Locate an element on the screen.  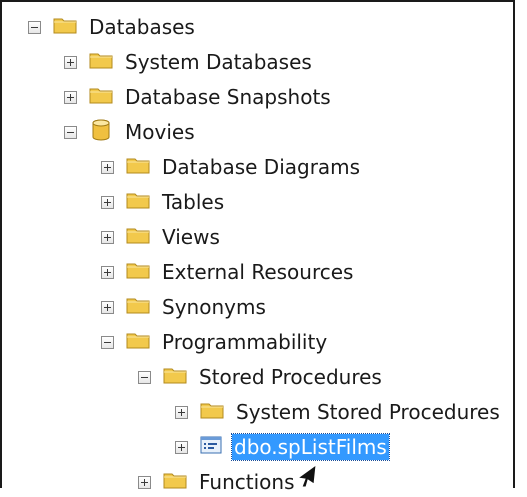
tree-node-label: Movies is located at coordinates (160, 132).